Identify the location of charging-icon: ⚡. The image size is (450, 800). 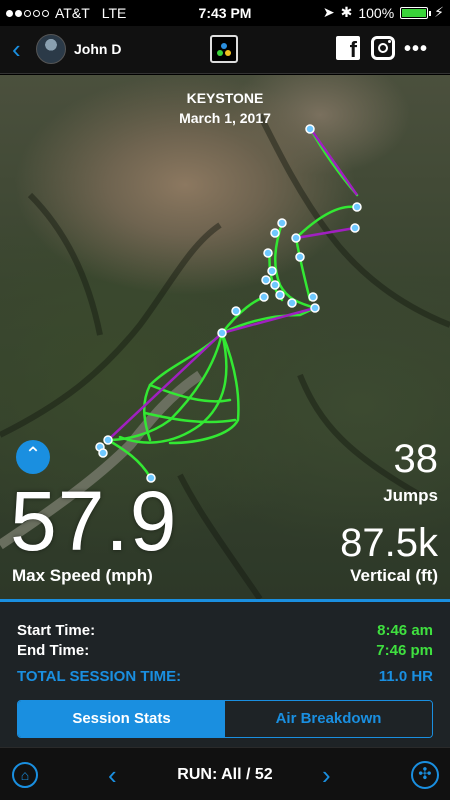
(439, 12).